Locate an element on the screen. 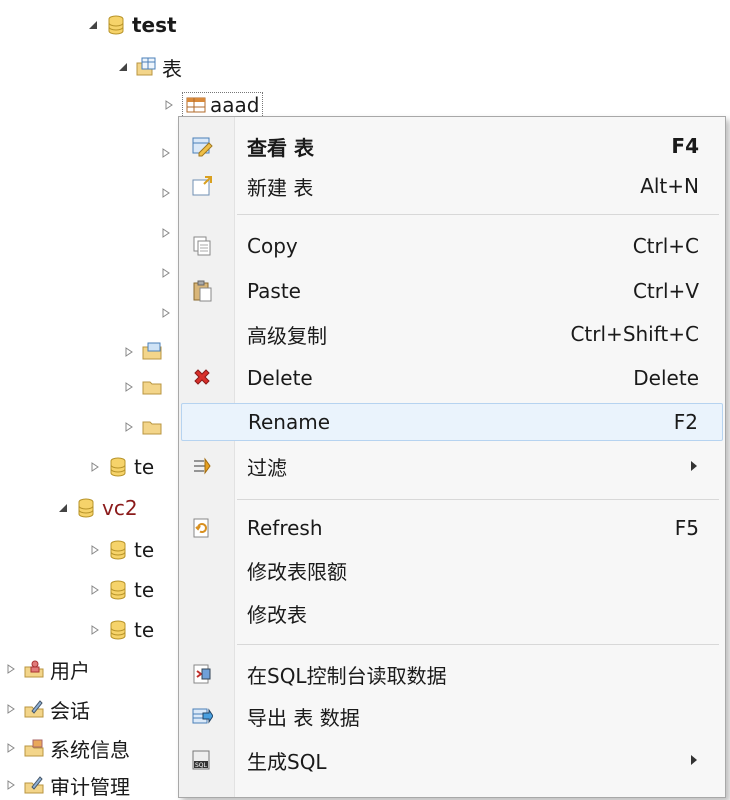  tree-label: 会话 is located at coordinates (70, 710).